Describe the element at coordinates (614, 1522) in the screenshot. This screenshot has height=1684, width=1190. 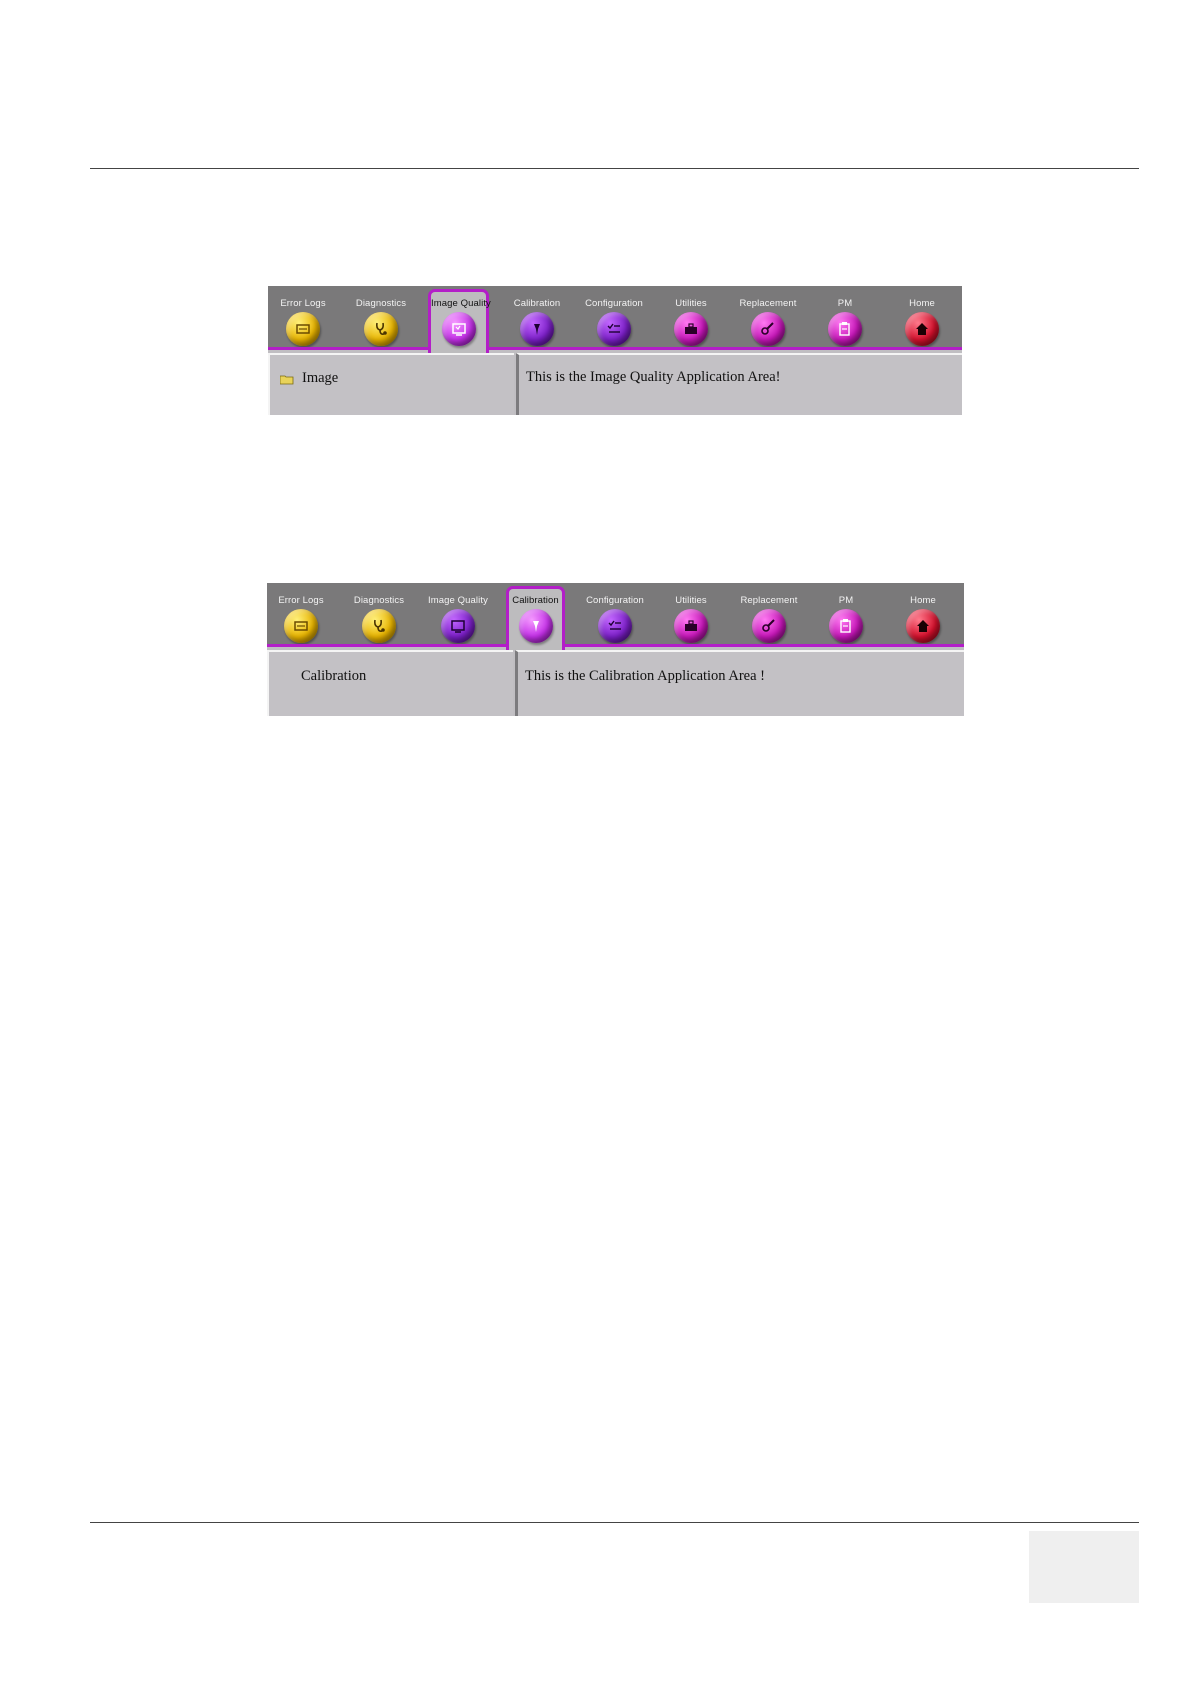
I see `footer-rule` at that location.